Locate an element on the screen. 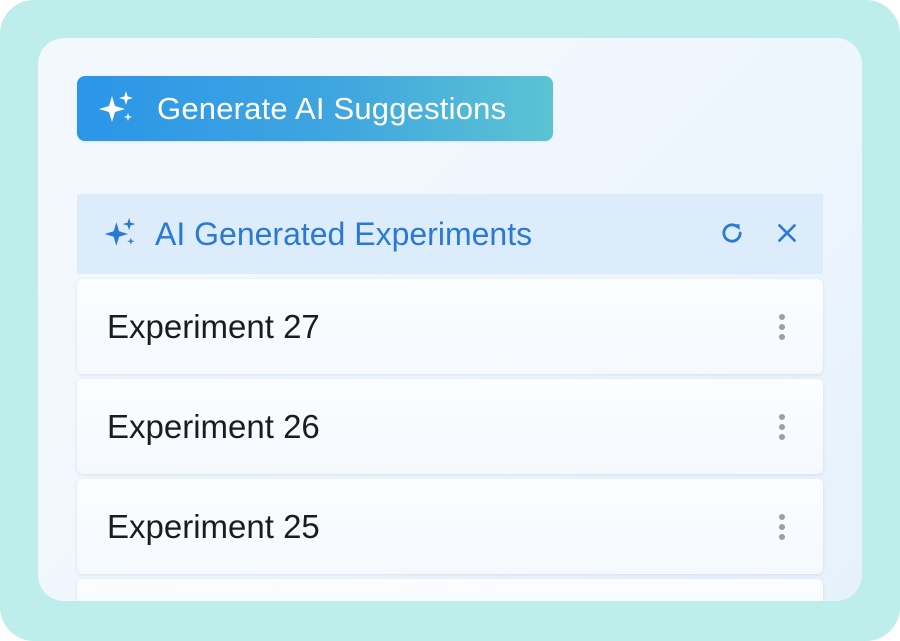  panel-header: AI Generated Experiments is located at coordinates (450, 234).